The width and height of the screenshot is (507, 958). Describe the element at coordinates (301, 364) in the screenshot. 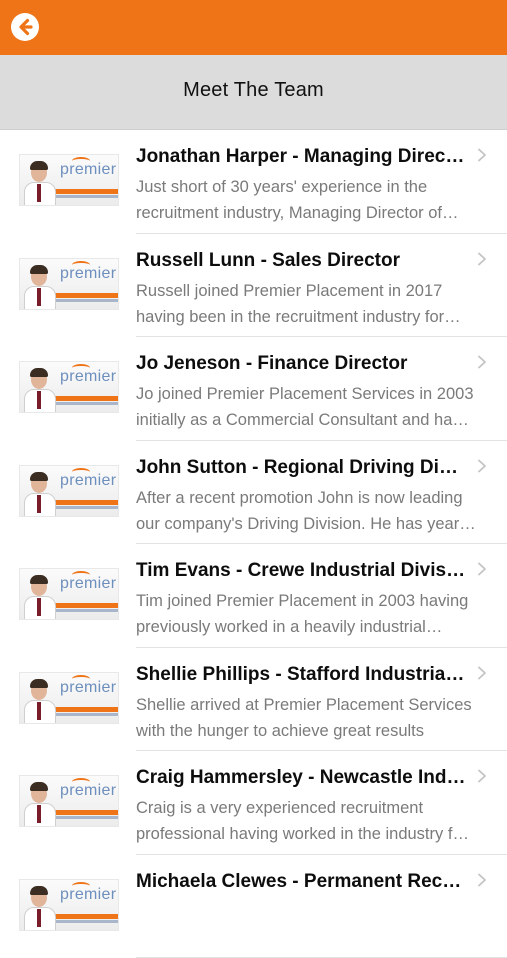

I see `member-name: Jo Jeneson - Finance Director` at that location.